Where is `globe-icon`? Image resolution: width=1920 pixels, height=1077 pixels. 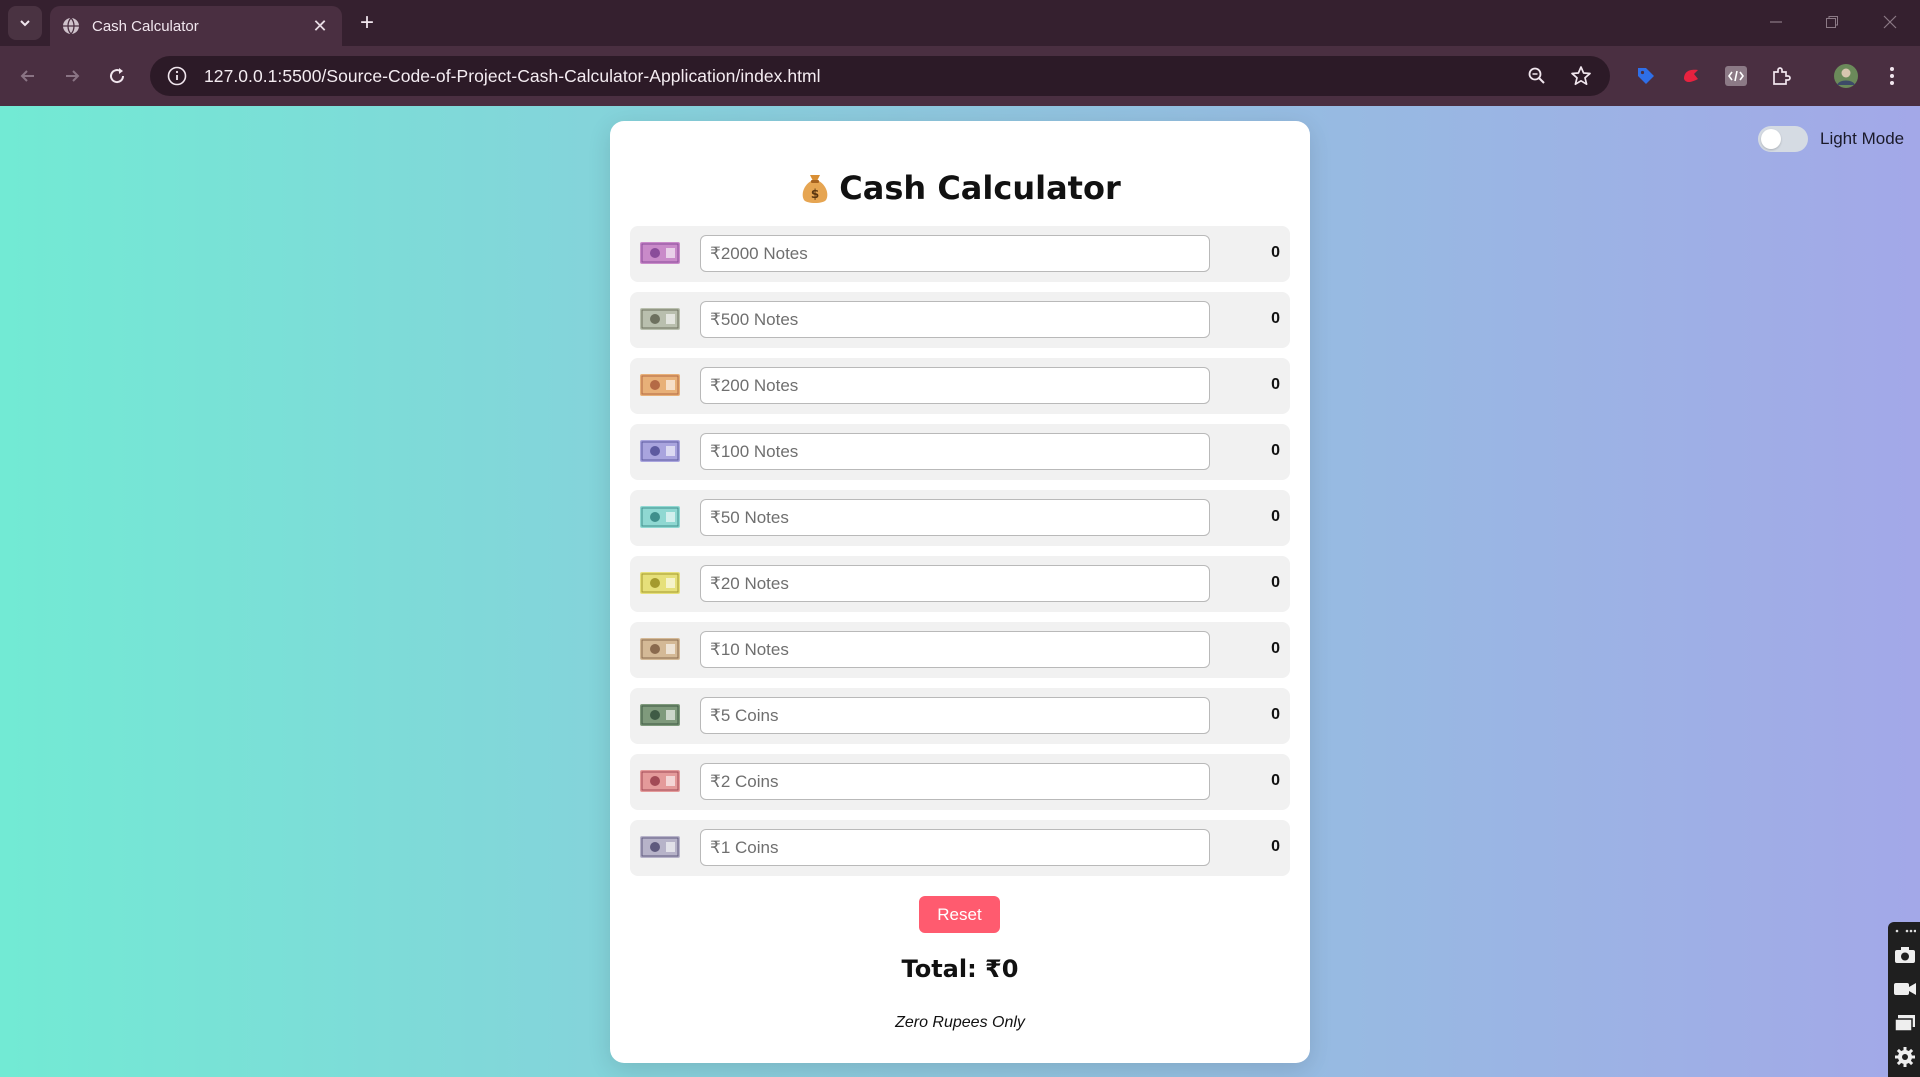
globe-icon is located at coordinates (71, 26).